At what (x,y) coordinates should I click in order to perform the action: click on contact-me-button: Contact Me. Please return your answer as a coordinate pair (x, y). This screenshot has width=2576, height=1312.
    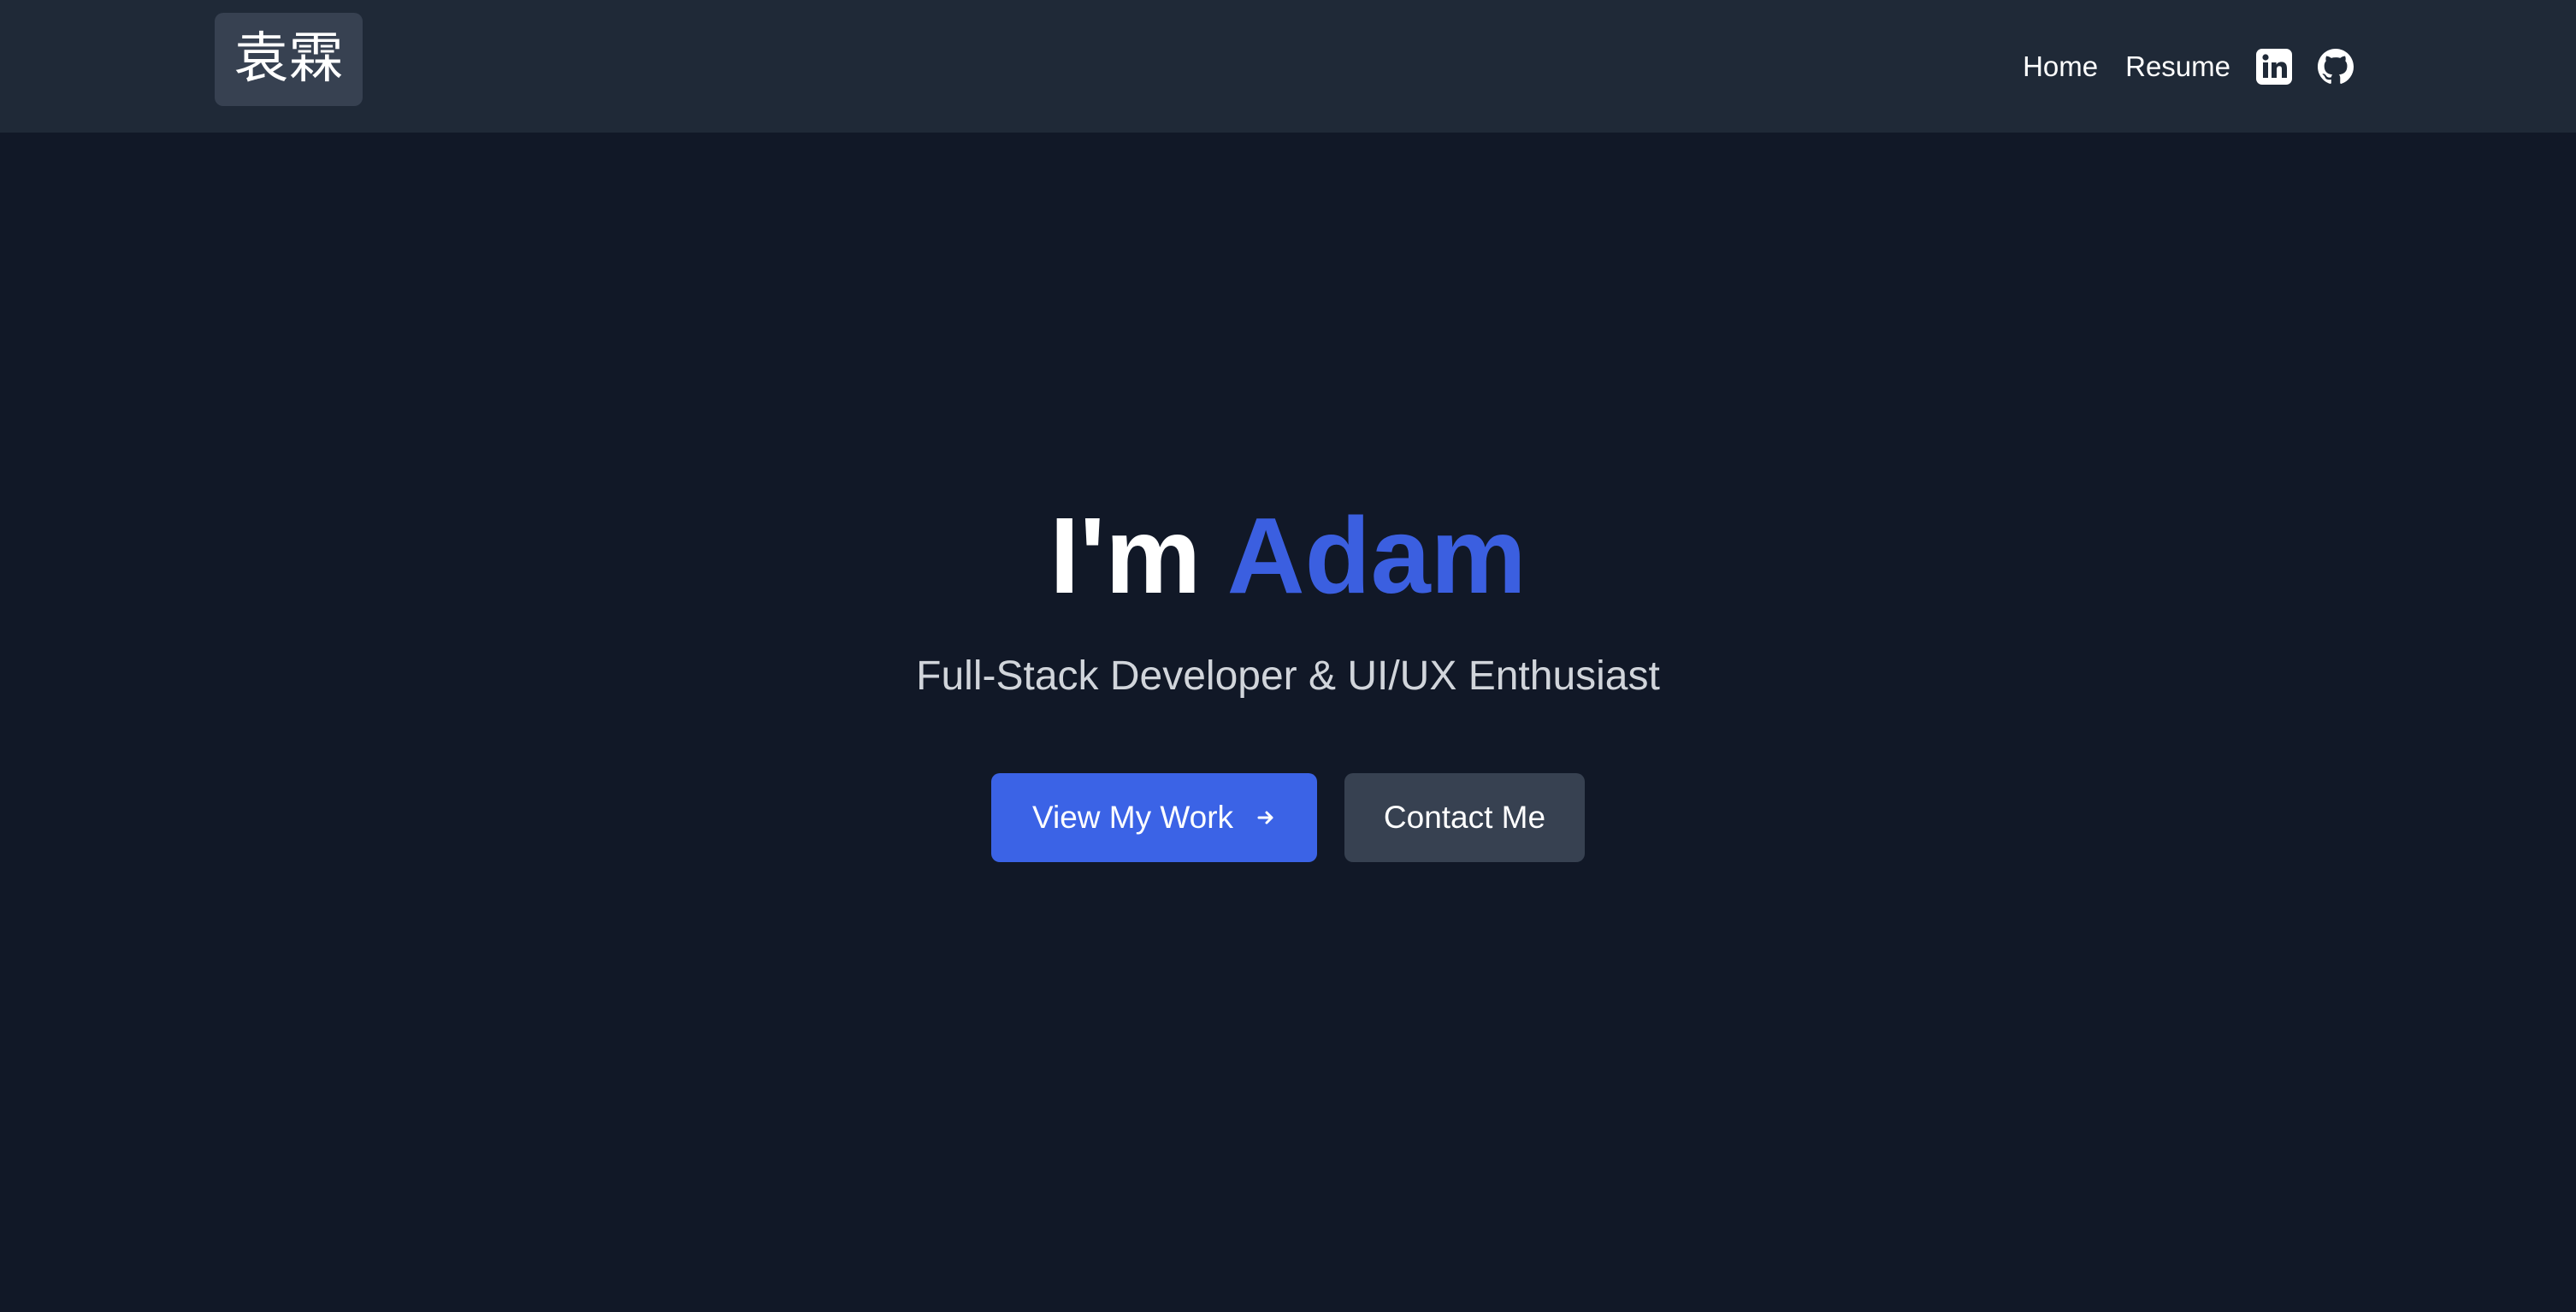
    Looking at the image, I should click on (1464, 817).